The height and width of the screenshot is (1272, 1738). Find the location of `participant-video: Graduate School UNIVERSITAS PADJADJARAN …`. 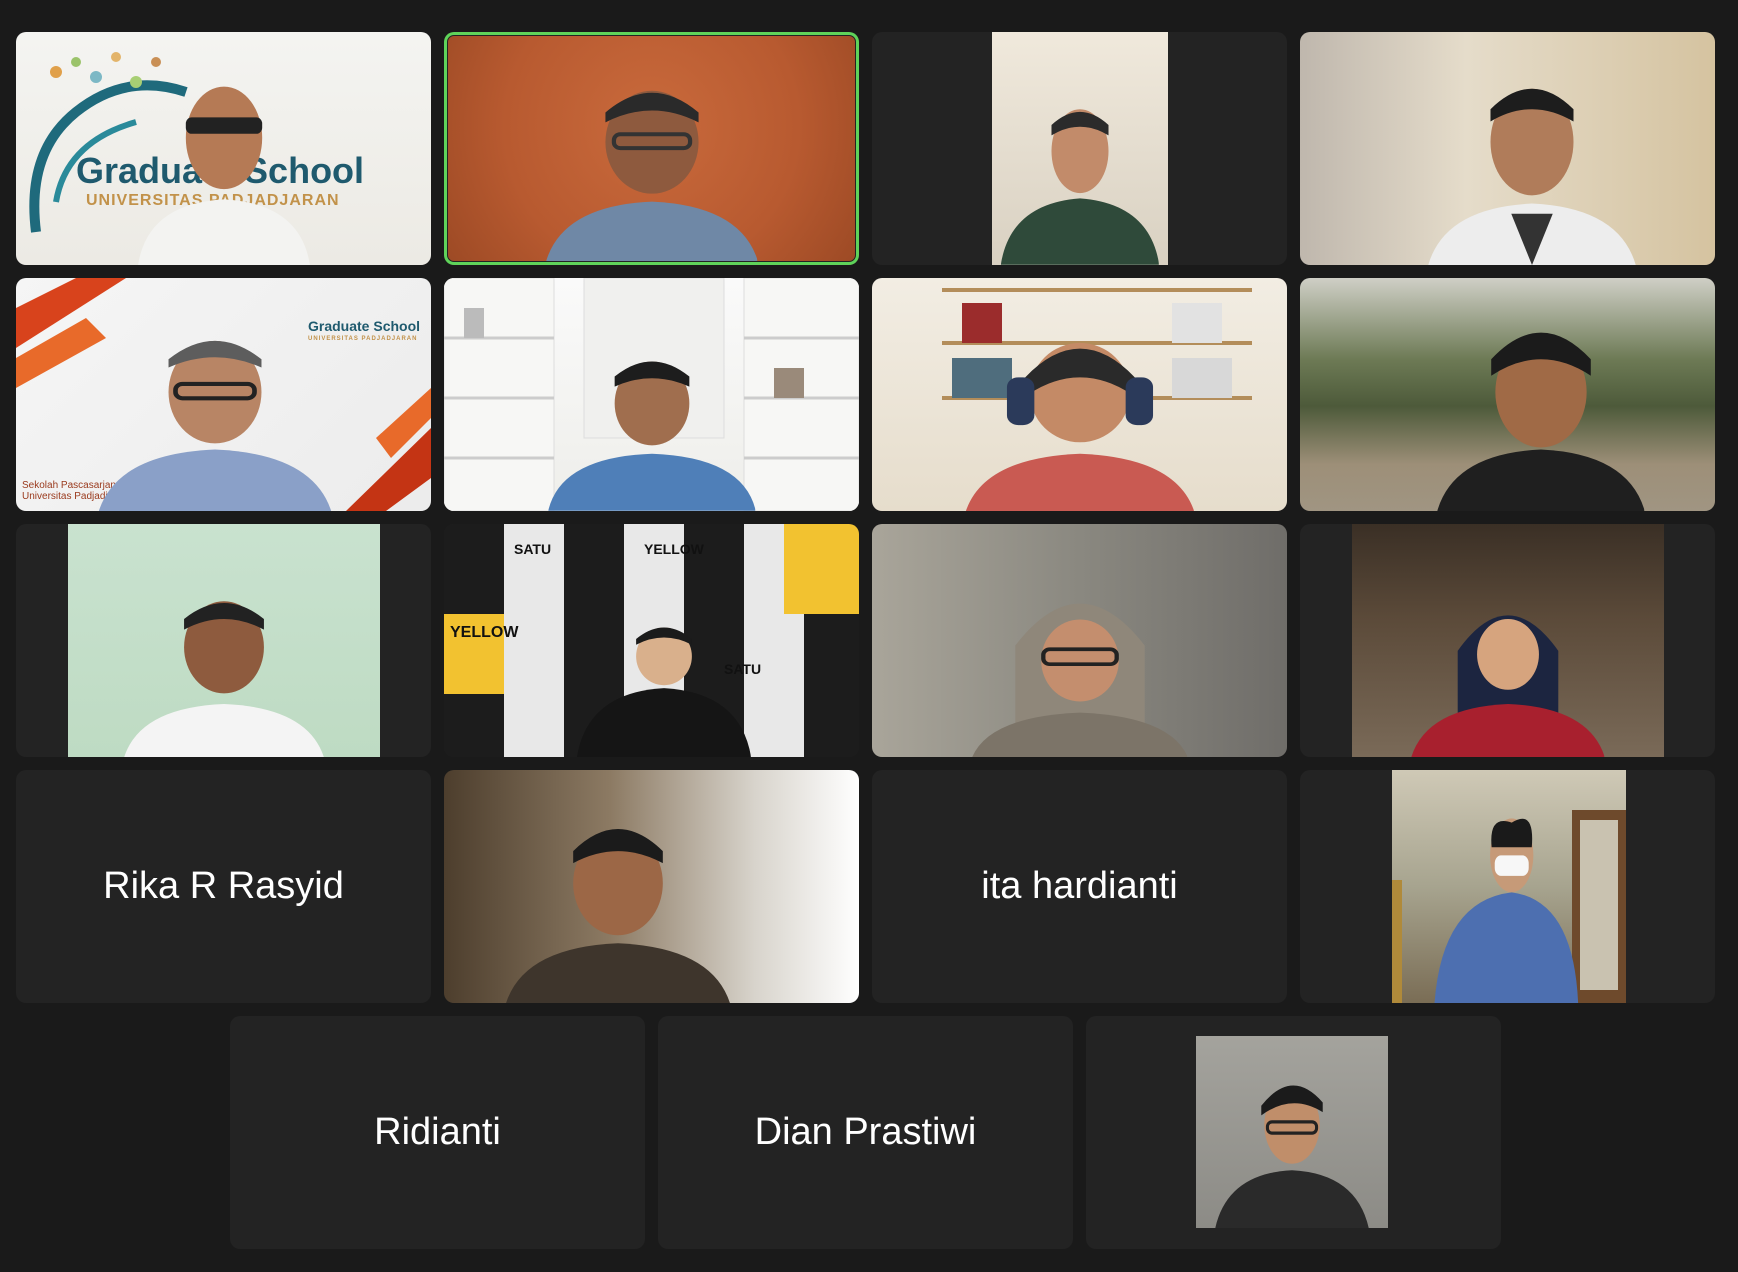

participant-video: Graduate School UNIVERSITAS PADJADJARAN … is located at coordinates (223, 394).